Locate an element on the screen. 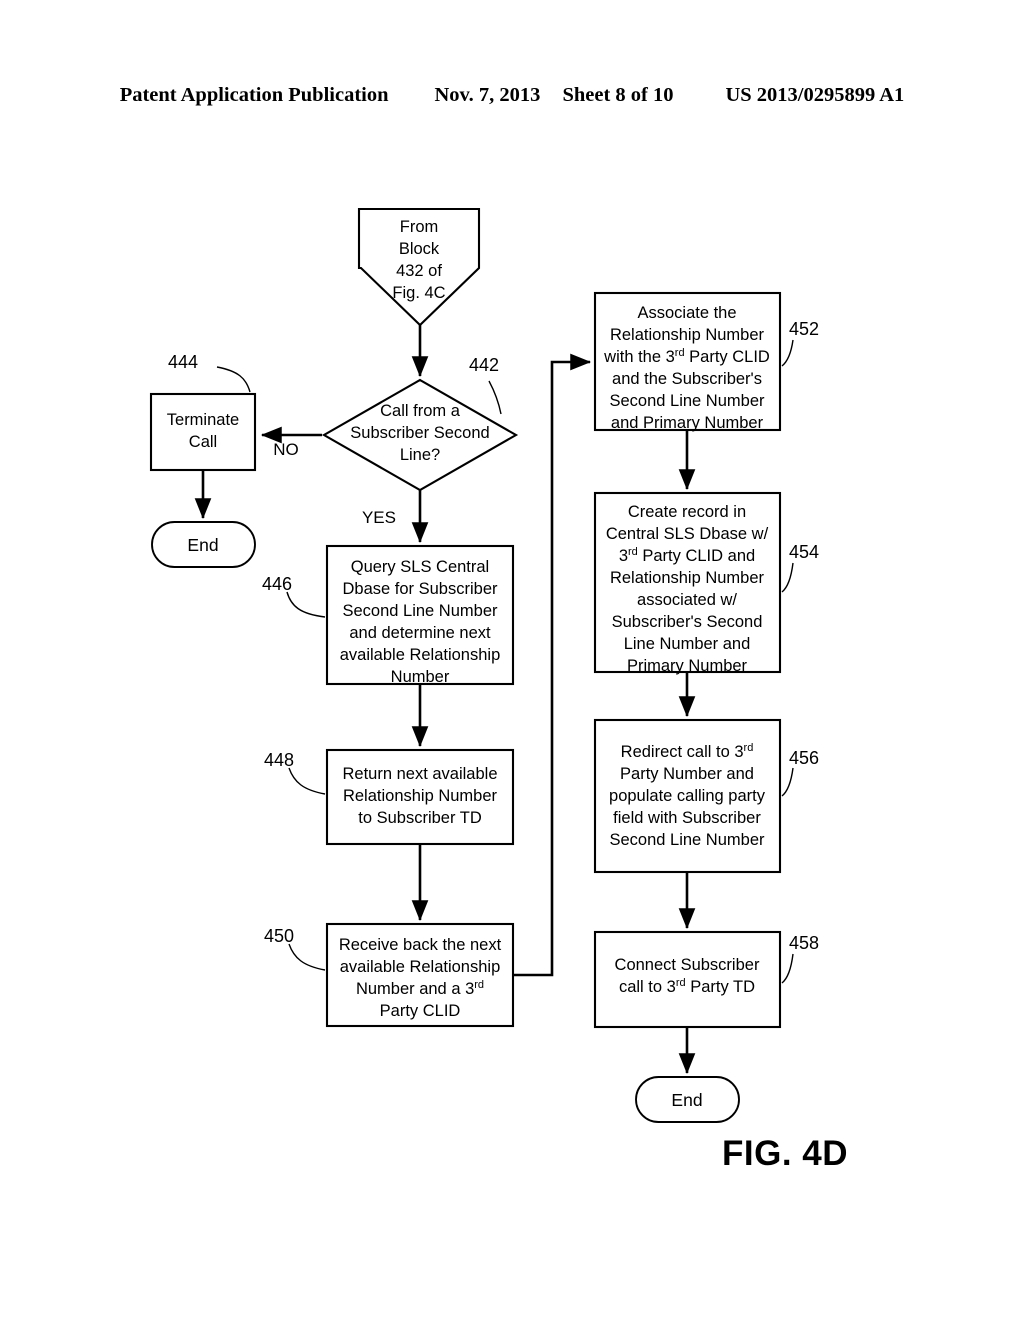 The width and height of the screenshot is (1024, 1320). node-458-line-2-superscript: rd is located at coordinates (681, 983).